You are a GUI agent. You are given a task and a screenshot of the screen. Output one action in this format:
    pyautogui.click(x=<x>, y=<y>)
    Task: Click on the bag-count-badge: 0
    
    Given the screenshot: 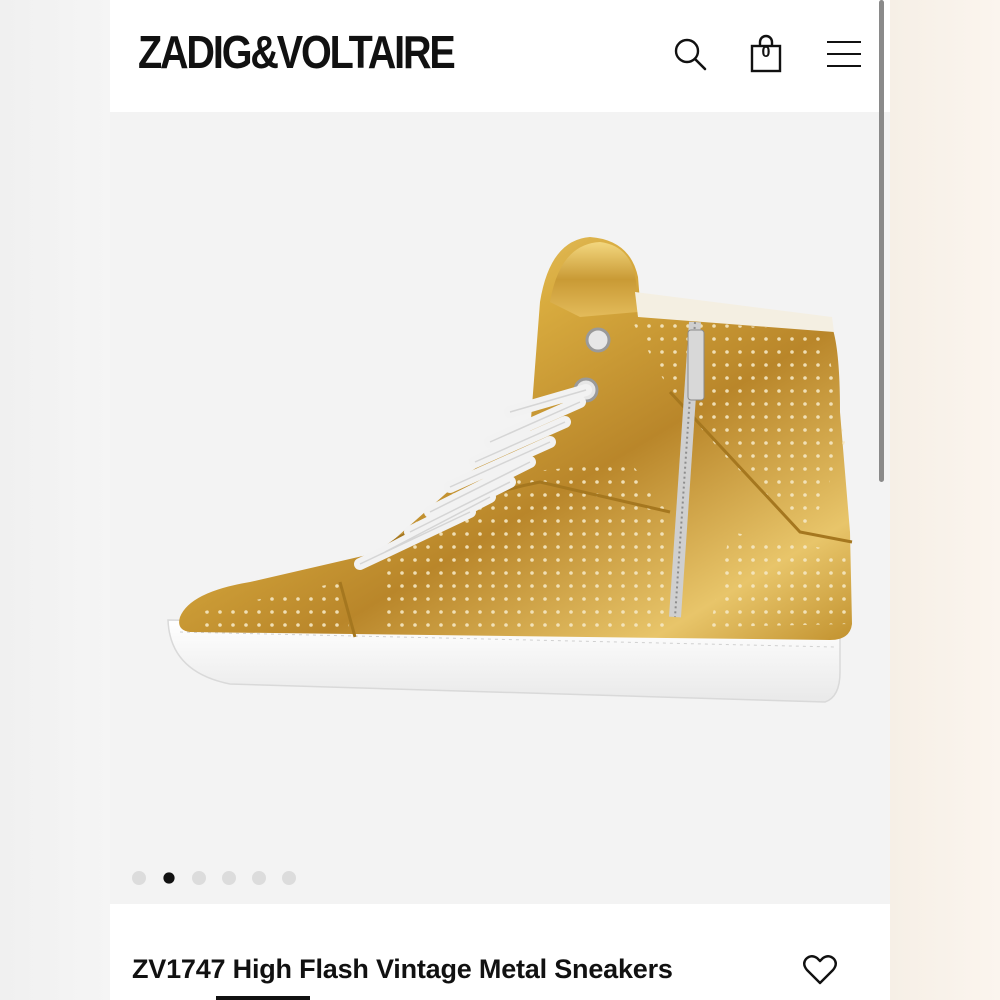 What is the action you would take?
    pyautogui.click(x=766, y=52)
    